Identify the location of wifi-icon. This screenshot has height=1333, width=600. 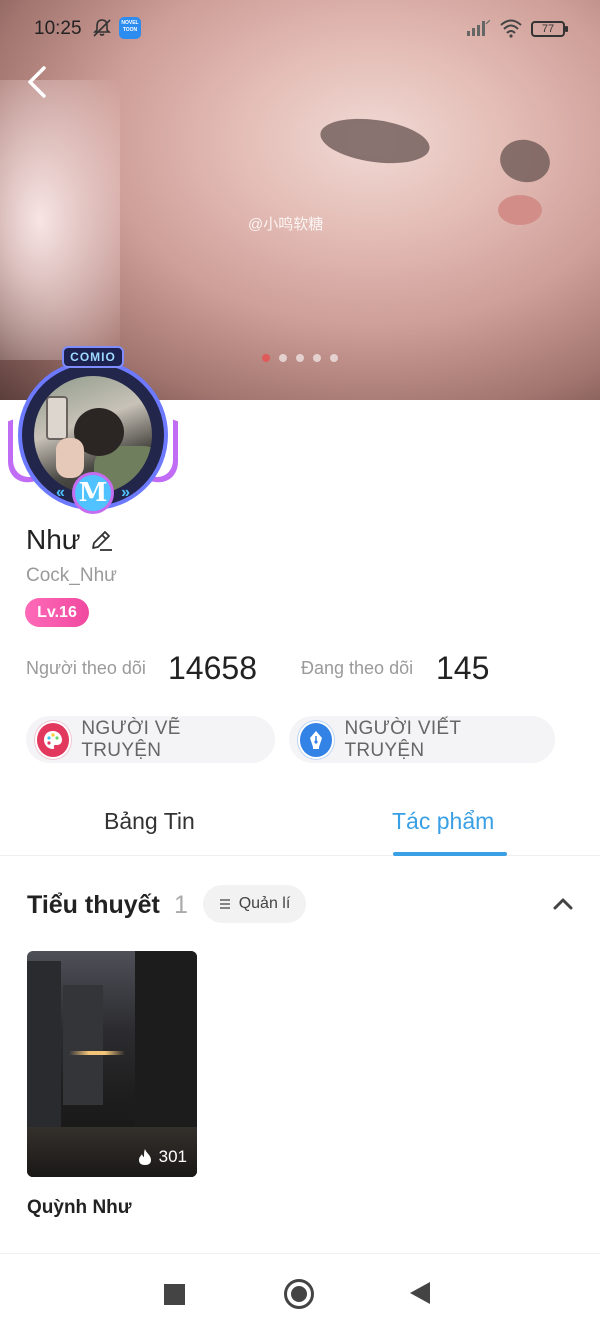
(511, 28).